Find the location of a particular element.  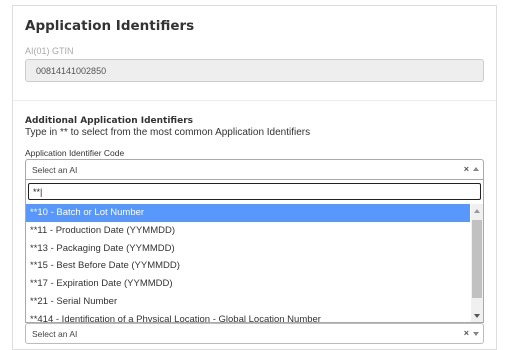

scroll-down-arrow-icon is located at coordinates (477, 316).